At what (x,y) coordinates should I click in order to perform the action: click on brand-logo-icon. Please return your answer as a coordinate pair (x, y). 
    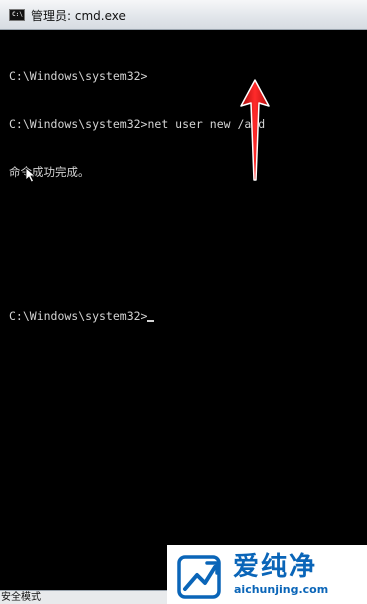
    Looking at the image, I should click on (199, 577).